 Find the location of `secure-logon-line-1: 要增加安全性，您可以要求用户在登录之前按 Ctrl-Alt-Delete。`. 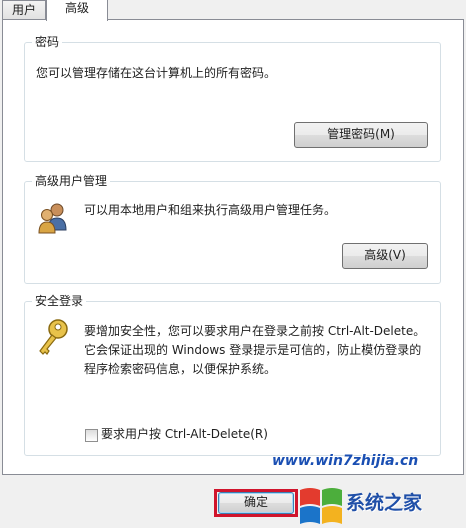

secure-logon-line-1: 要增加安全性，您可以要求用户在登录之前按 Ctrl-Alt-Delete。 is located at coordinates (255, 331).